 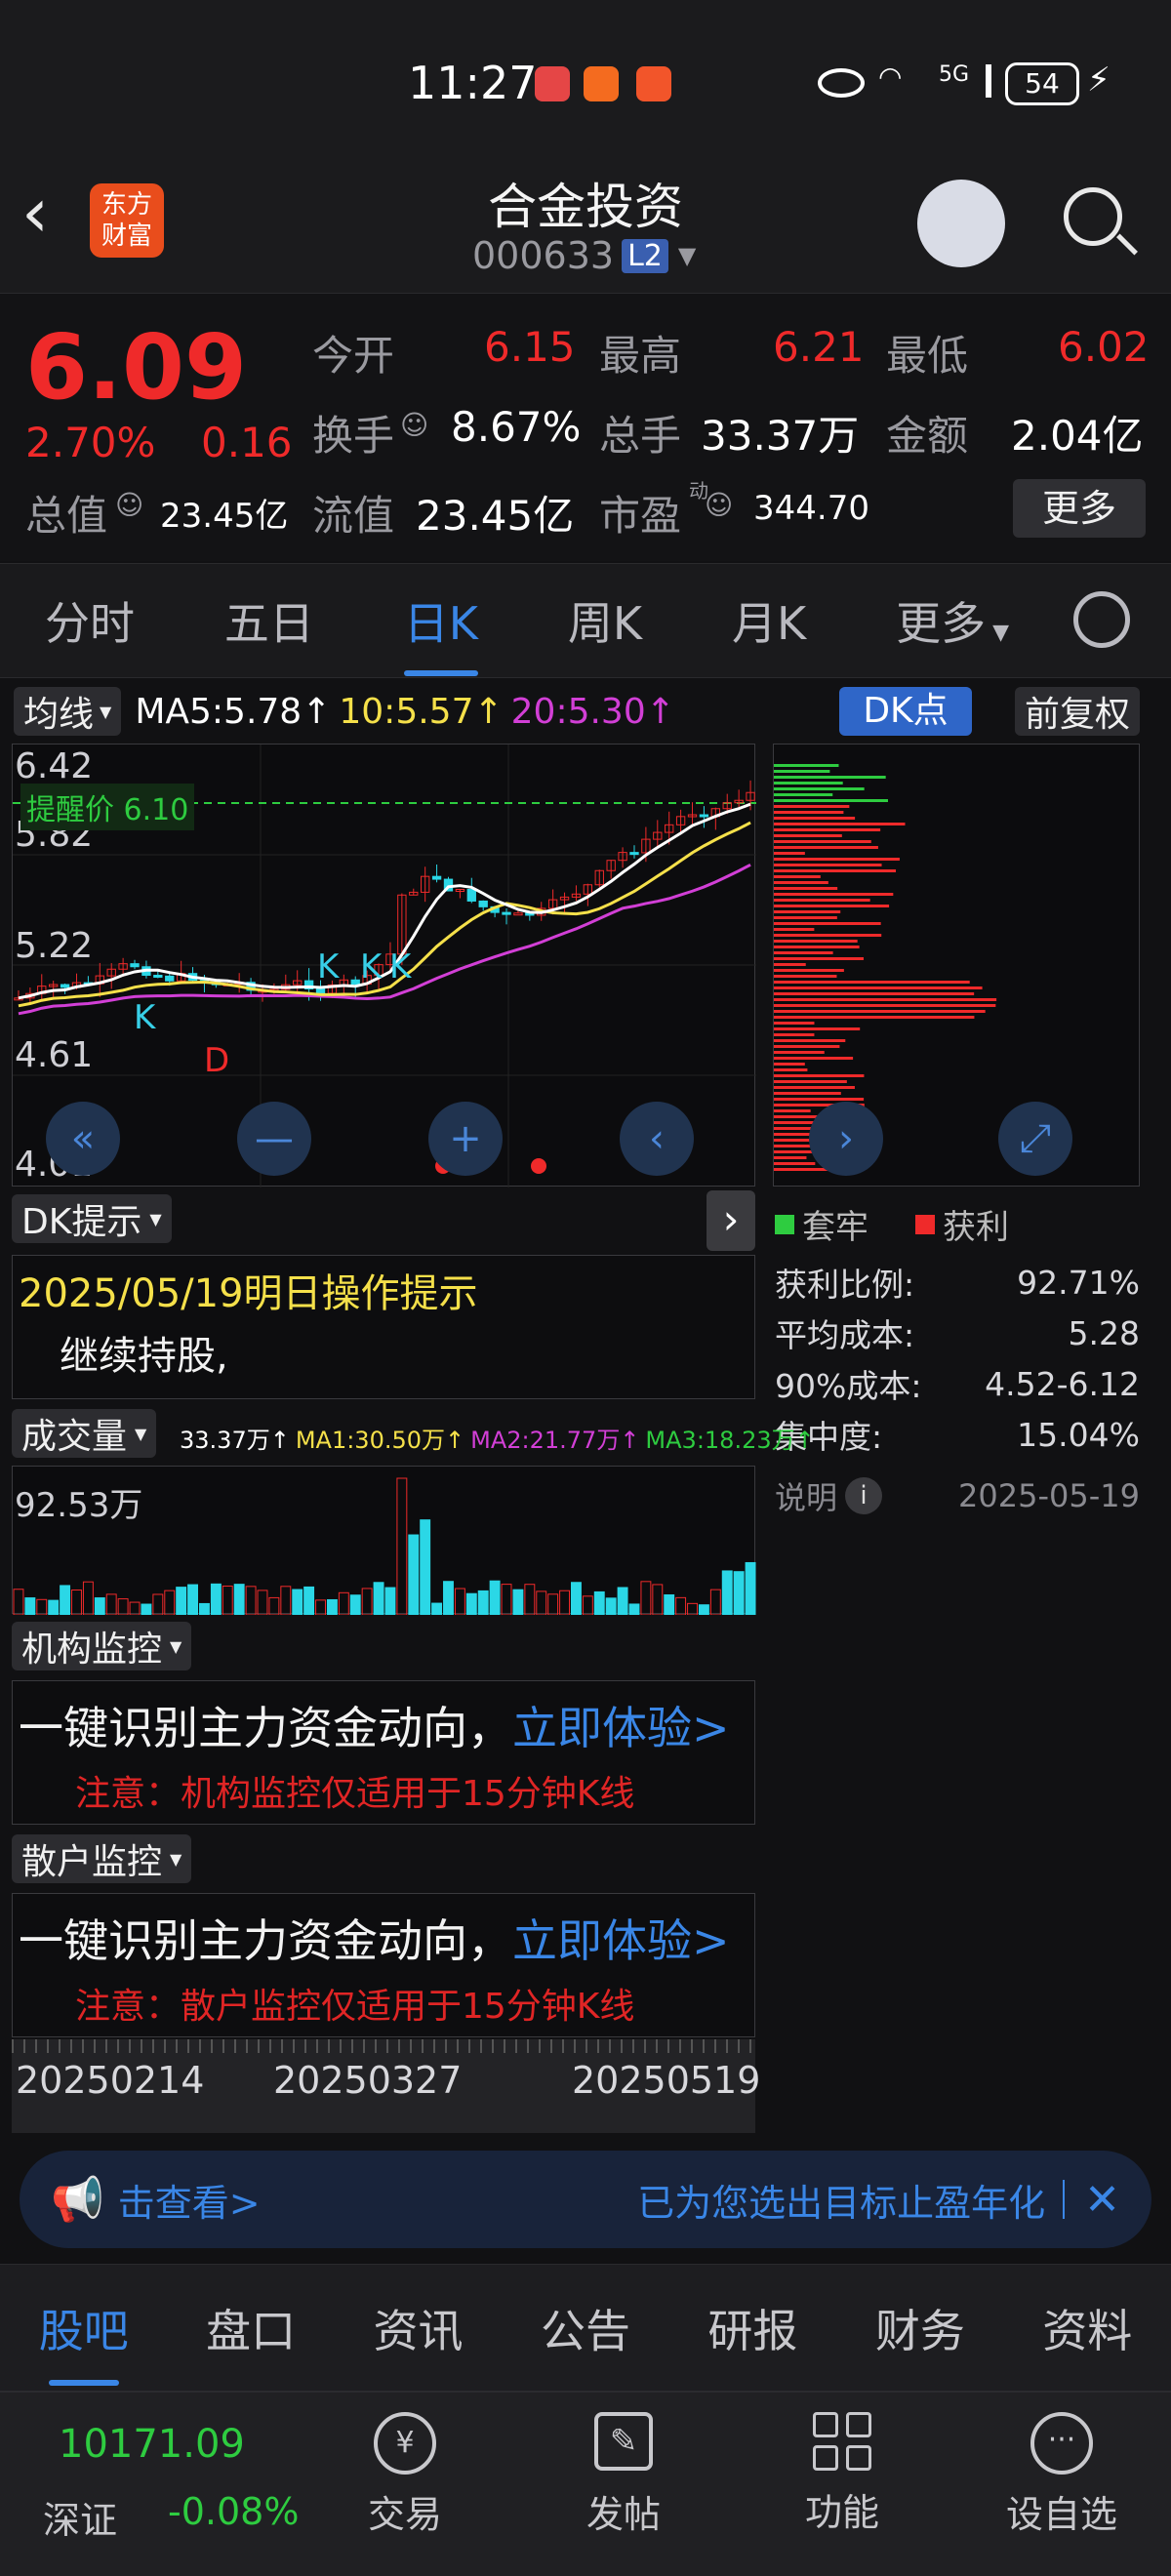 What do you see at coordinates (640, 516) in the screenshot?
I see `pe-label: 市盈` at bounding box center [640, 516].